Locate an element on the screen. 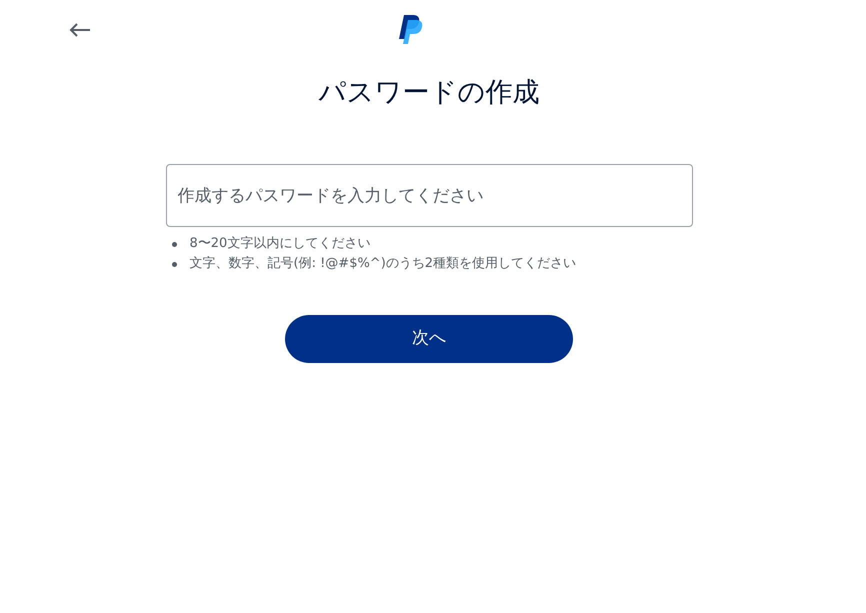 The height and width of the screenshot is (613, 866). logo-icon is located at coordinates (411, 30).